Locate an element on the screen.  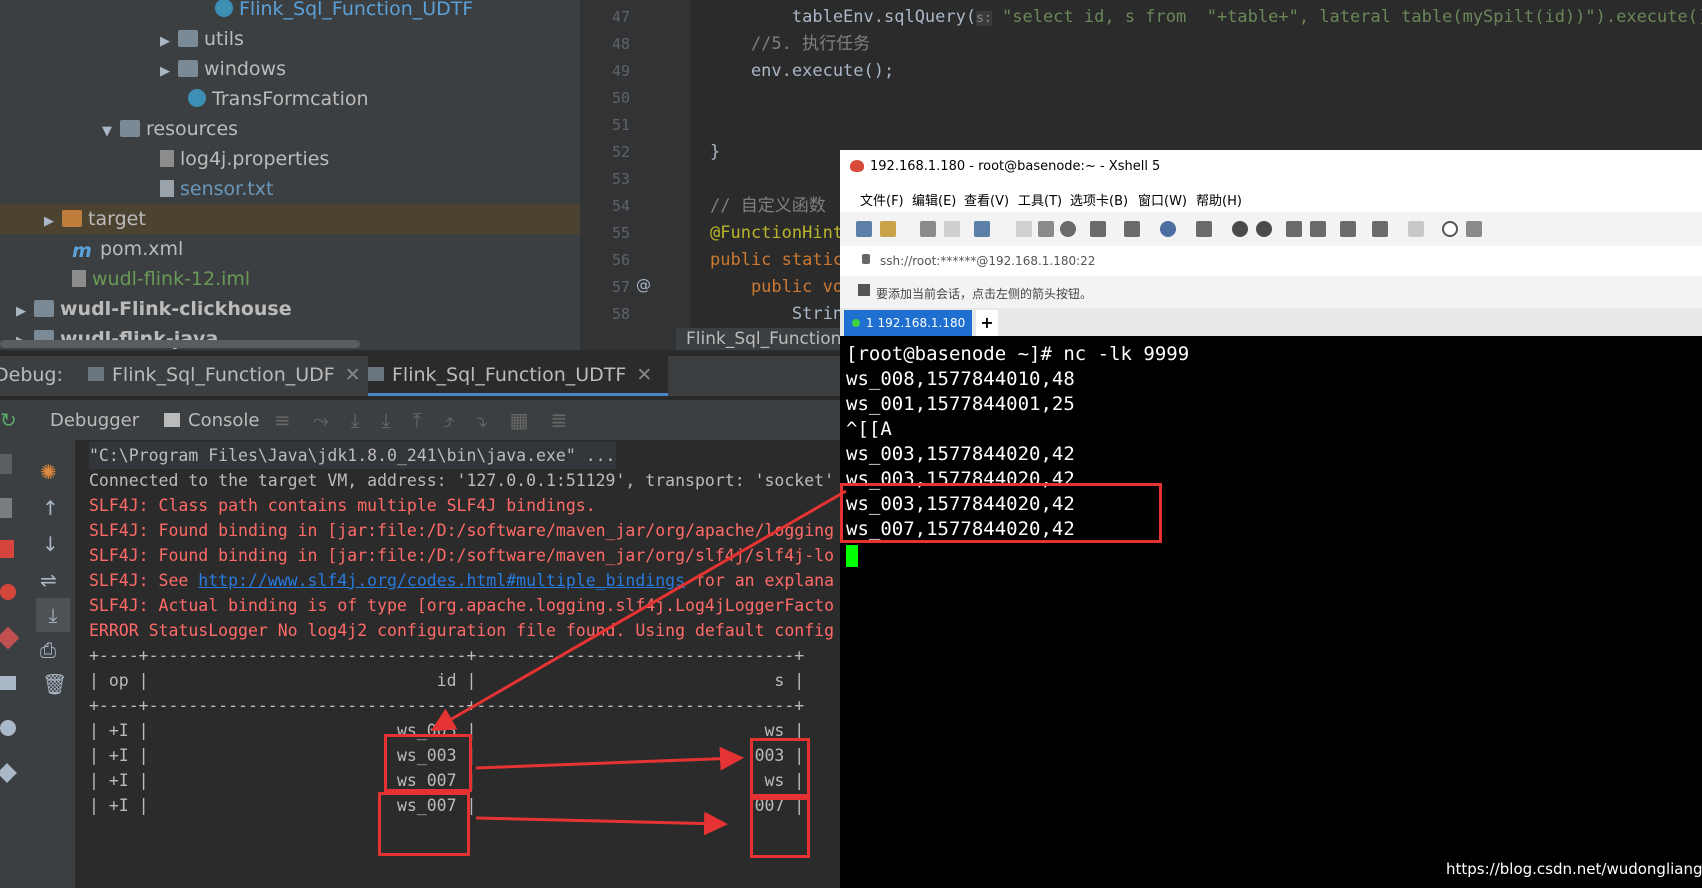
tree-item-utils: ▶ utils is located at coordinates (202, 39).